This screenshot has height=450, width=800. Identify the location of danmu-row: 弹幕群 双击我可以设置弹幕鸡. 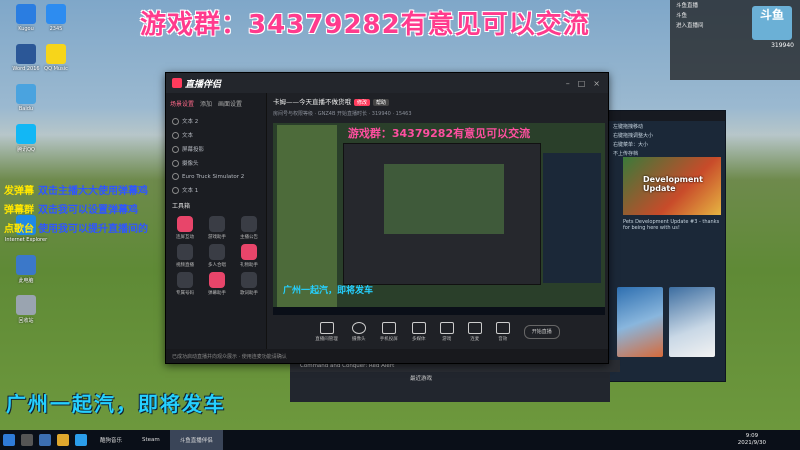
(71, 210).